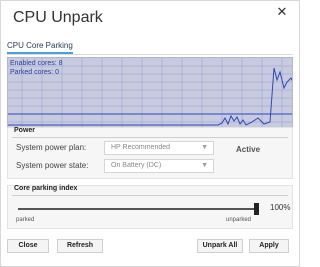 This screenshot has height=267, width=320. I want to click on unpark-all-button: Unpark All, so click(220, 246).